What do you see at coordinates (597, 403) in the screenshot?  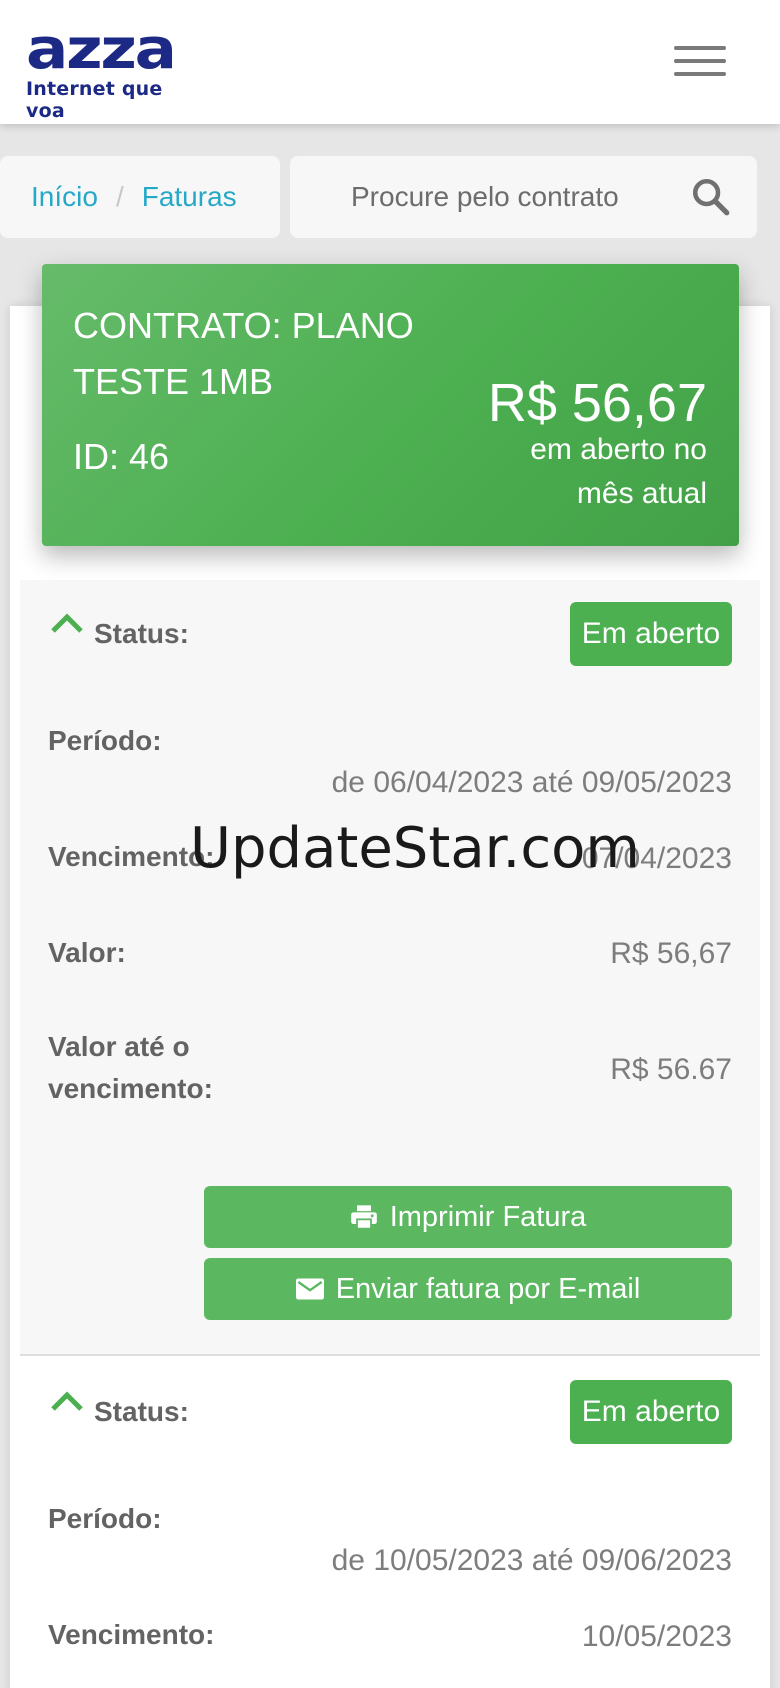 I see `contract-open-amount: R$ 56,67` at bounding box center [597, 403].